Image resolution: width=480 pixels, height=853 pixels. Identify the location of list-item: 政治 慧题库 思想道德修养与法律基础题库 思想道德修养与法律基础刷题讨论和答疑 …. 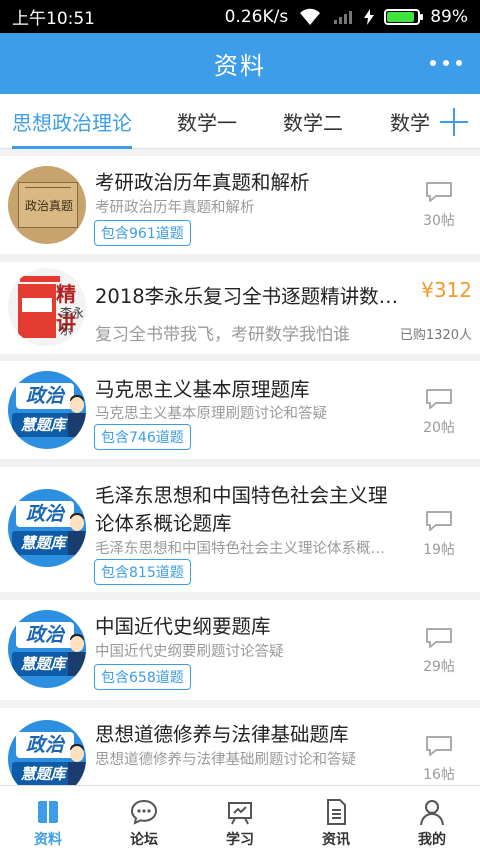
(240, 753).